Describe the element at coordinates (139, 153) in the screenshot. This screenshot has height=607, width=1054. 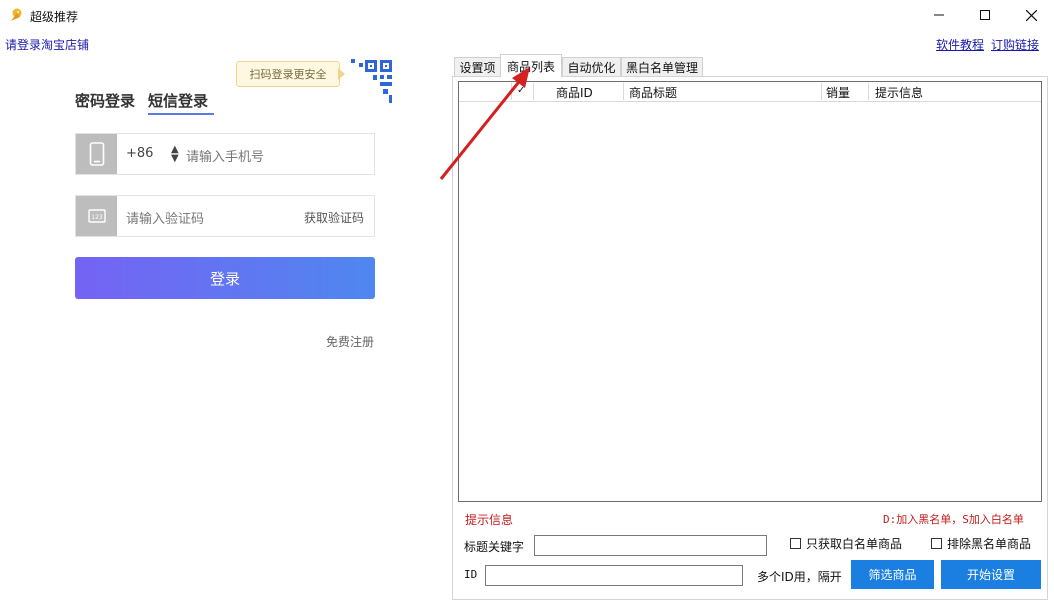
I see `country-code: +86` at that location.